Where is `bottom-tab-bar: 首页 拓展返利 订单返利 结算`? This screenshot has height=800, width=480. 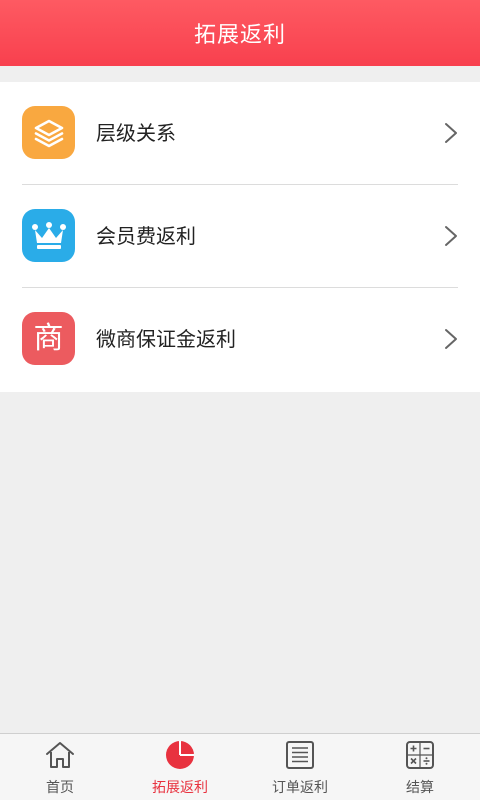 bottom-tab-bar: 首页 拓展返利 订单返利 结算 is located at coordinates (240, 766).